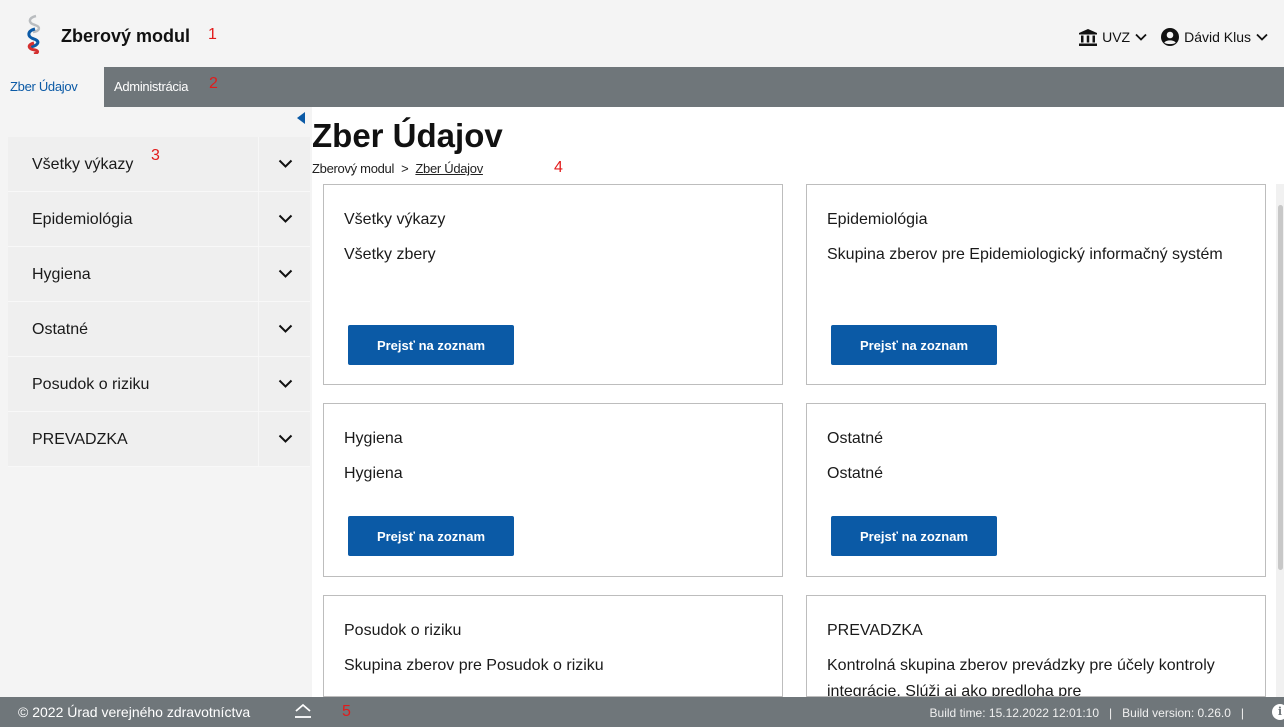  I want to click on breadcrumb-root: Zberový modul, so click(353, 168).